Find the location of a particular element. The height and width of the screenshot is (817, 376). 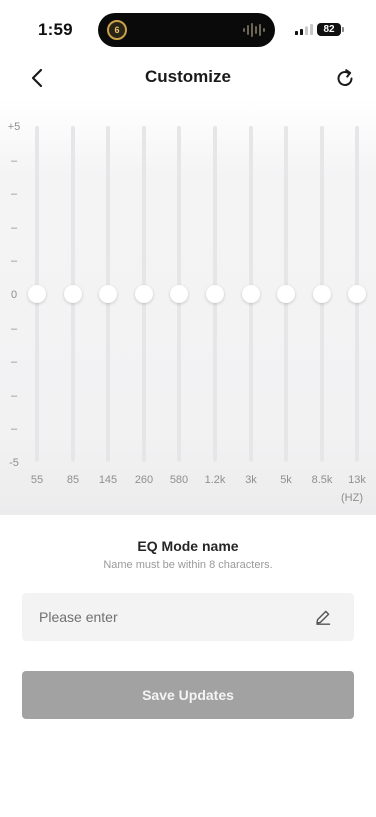

eq-mode-name-field is located at coordinates (188, 617).